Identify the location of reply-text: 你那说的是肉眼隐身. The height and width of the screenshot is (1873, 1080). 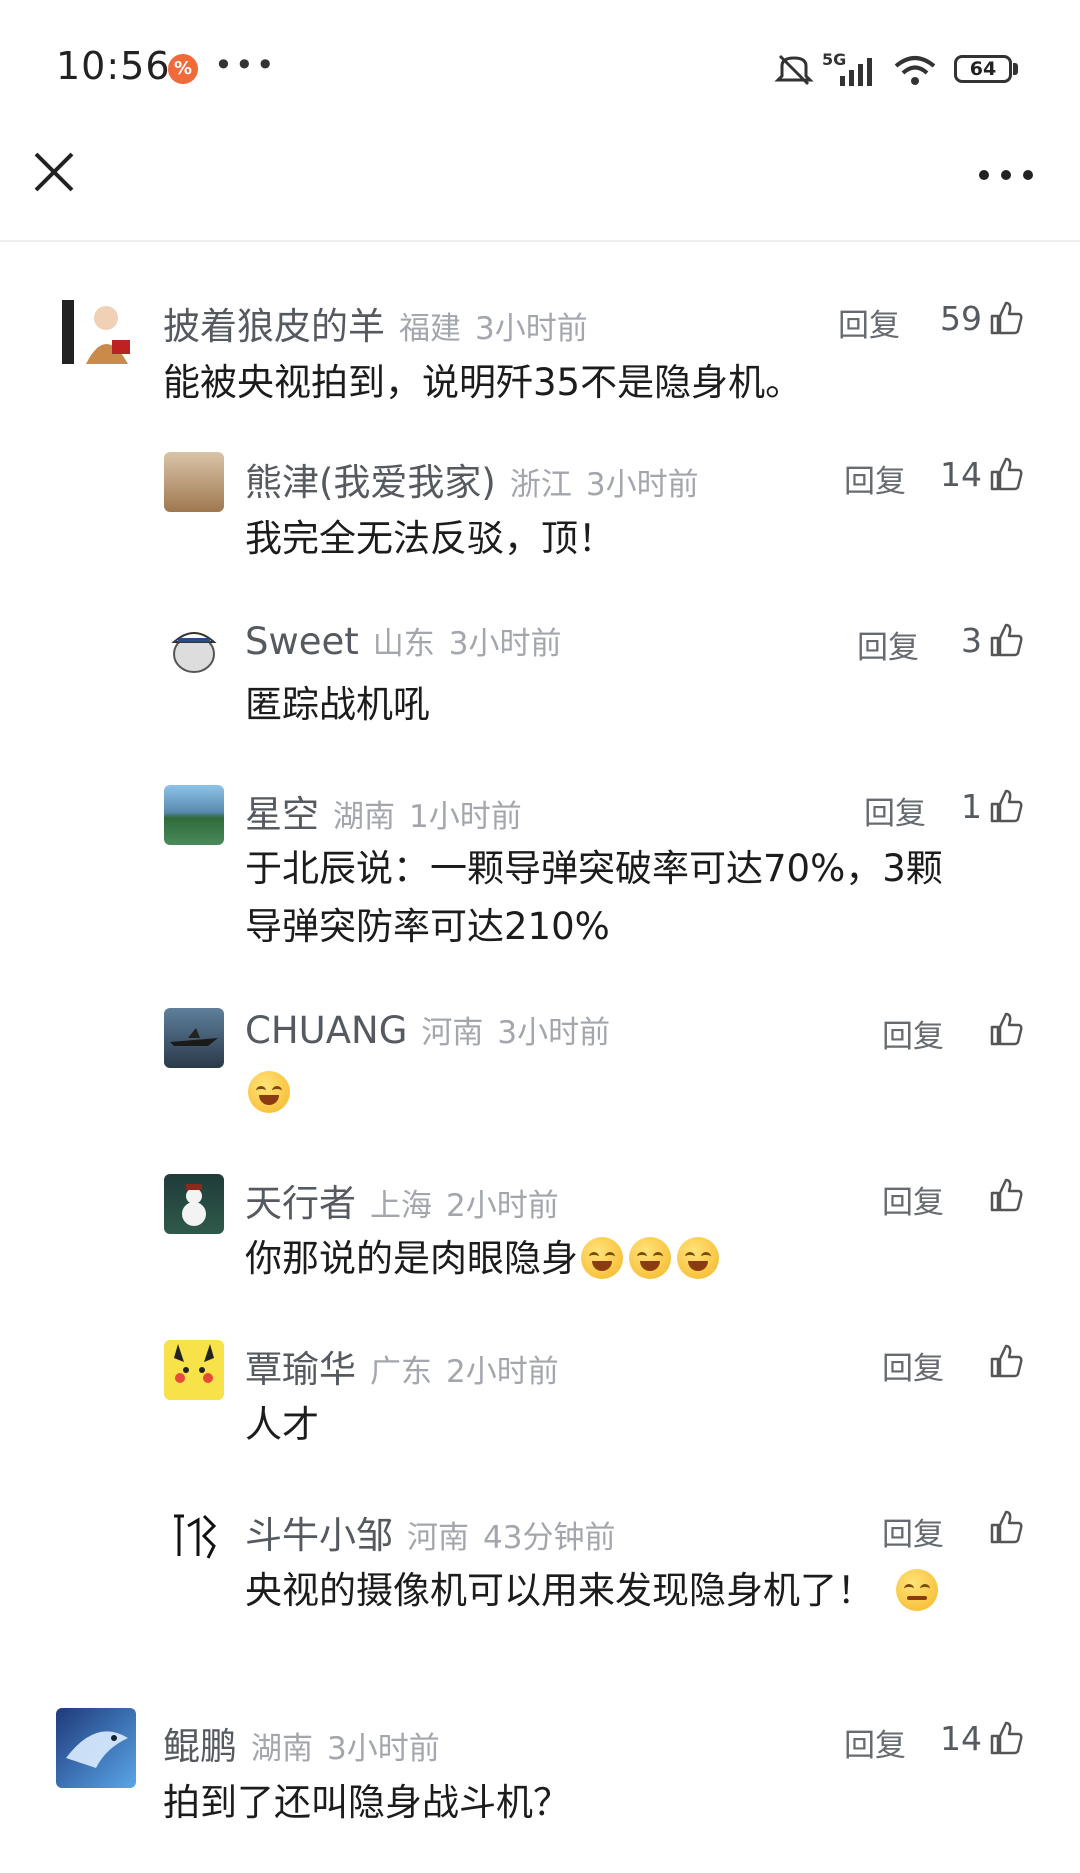
(483, 1259).